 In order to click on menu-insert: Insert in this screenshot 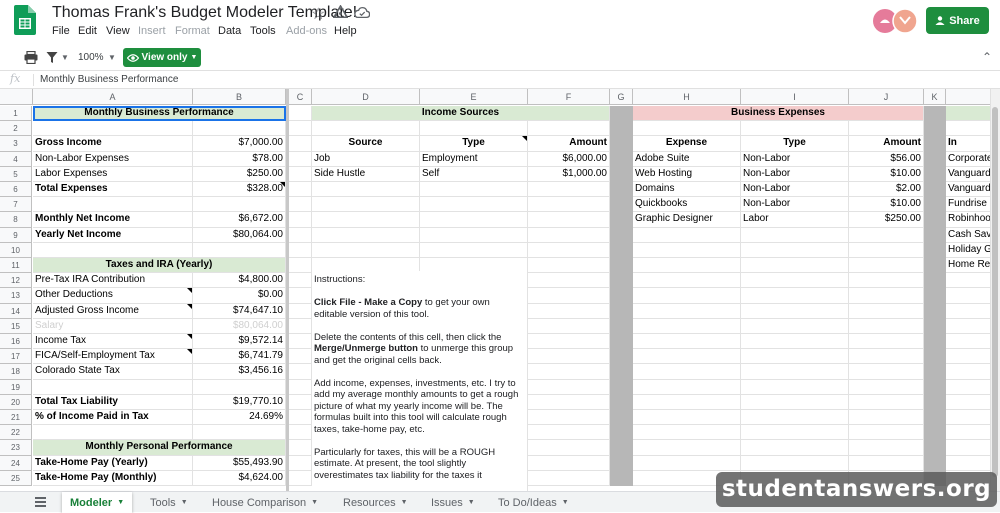, I will do `click(152, 31)`.